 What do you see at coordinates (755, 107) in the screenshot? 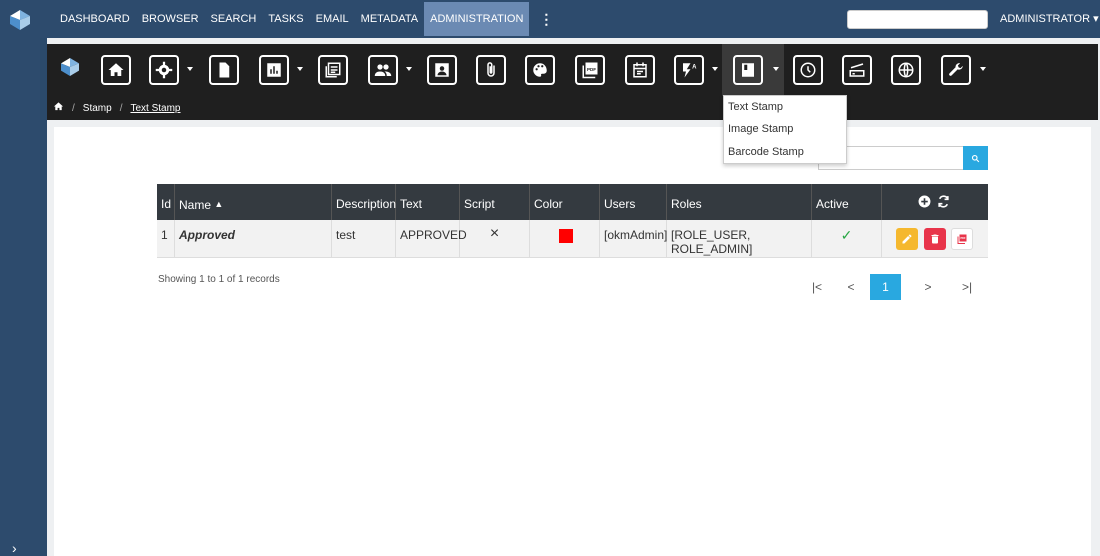
I see `dropdown-item-text-stamp: Text Stamp` at bounding box center [755, 107].